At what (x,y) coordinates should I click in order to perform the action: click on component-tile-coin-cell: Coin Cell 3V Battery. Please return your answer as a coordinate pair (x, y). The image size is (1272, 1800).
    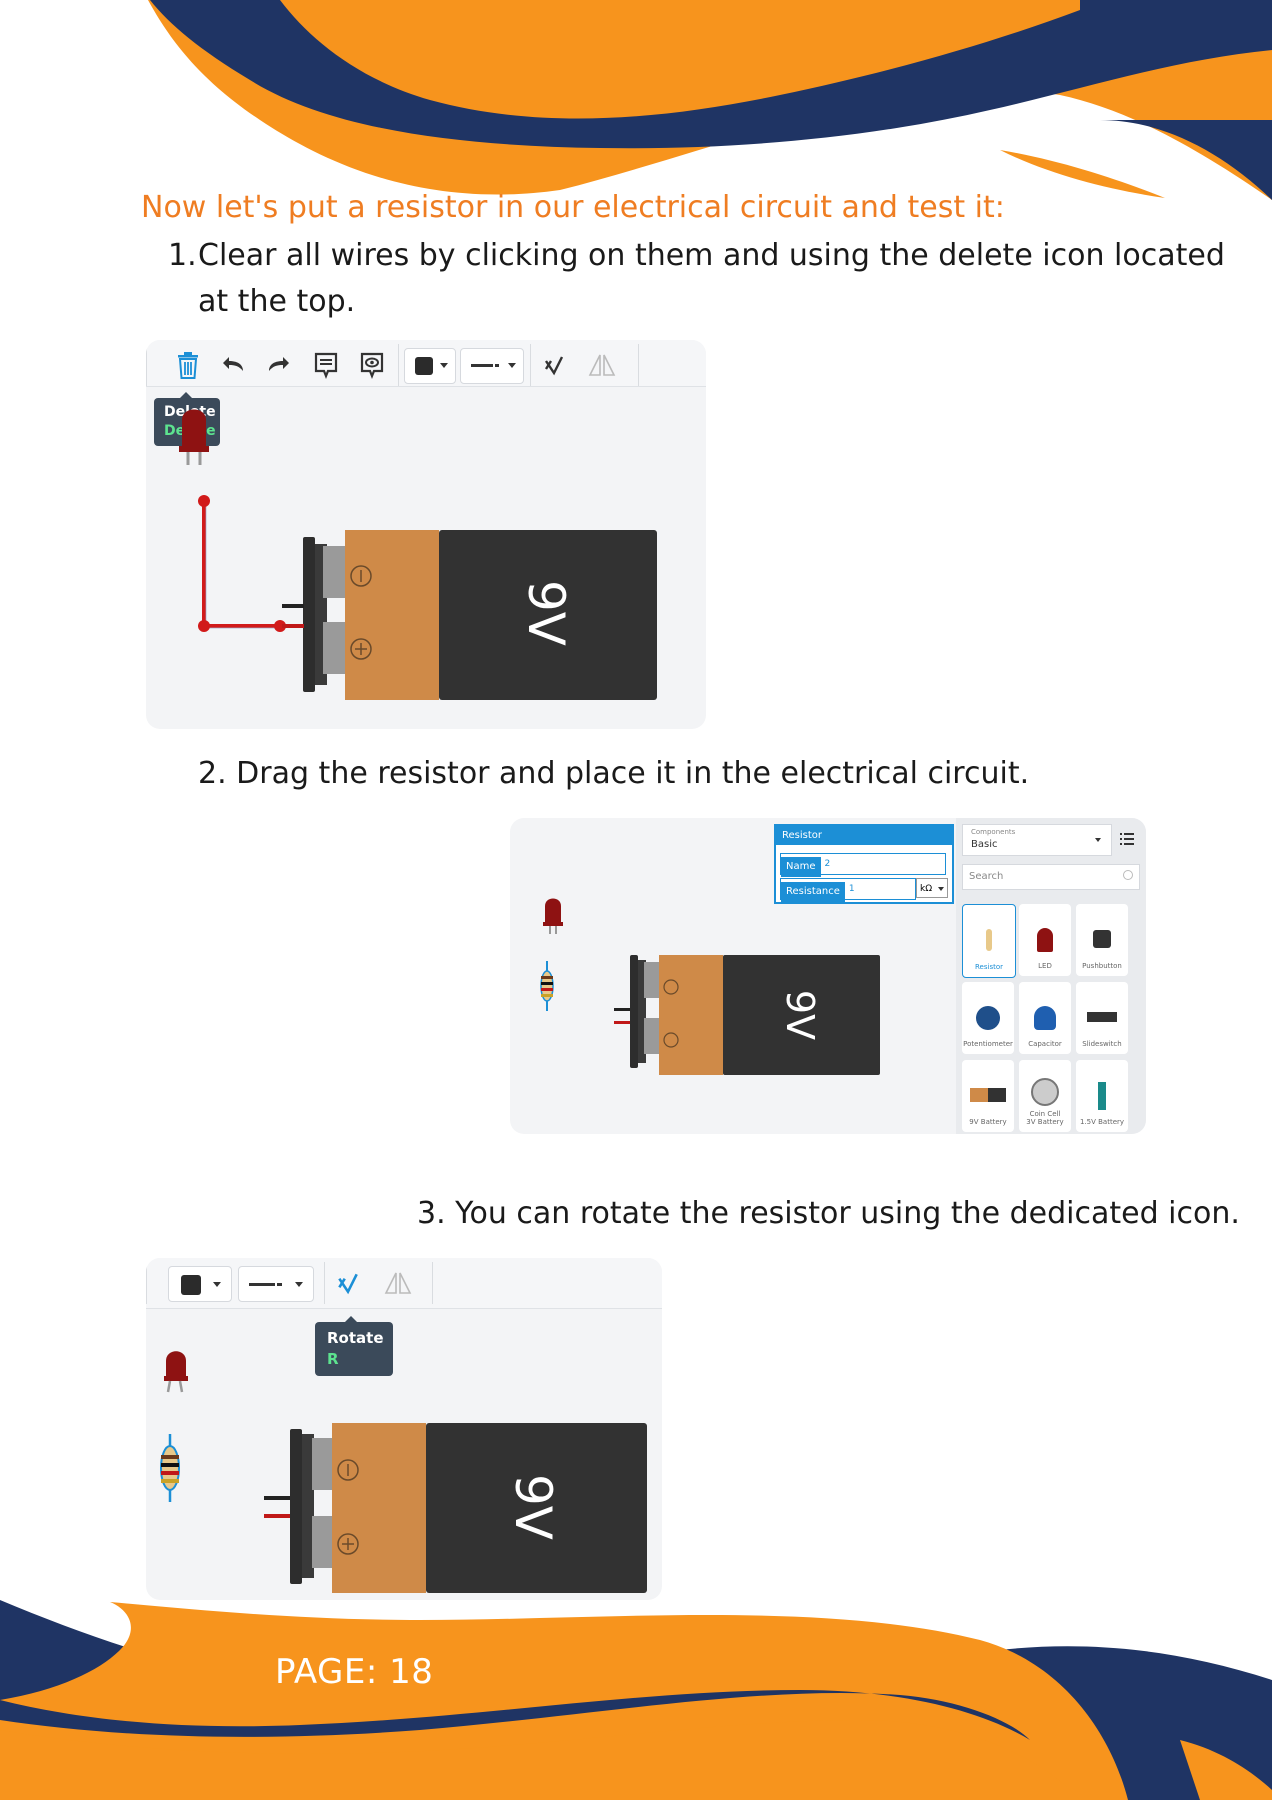
    Looking at the image, I should click on (1045, 1096).